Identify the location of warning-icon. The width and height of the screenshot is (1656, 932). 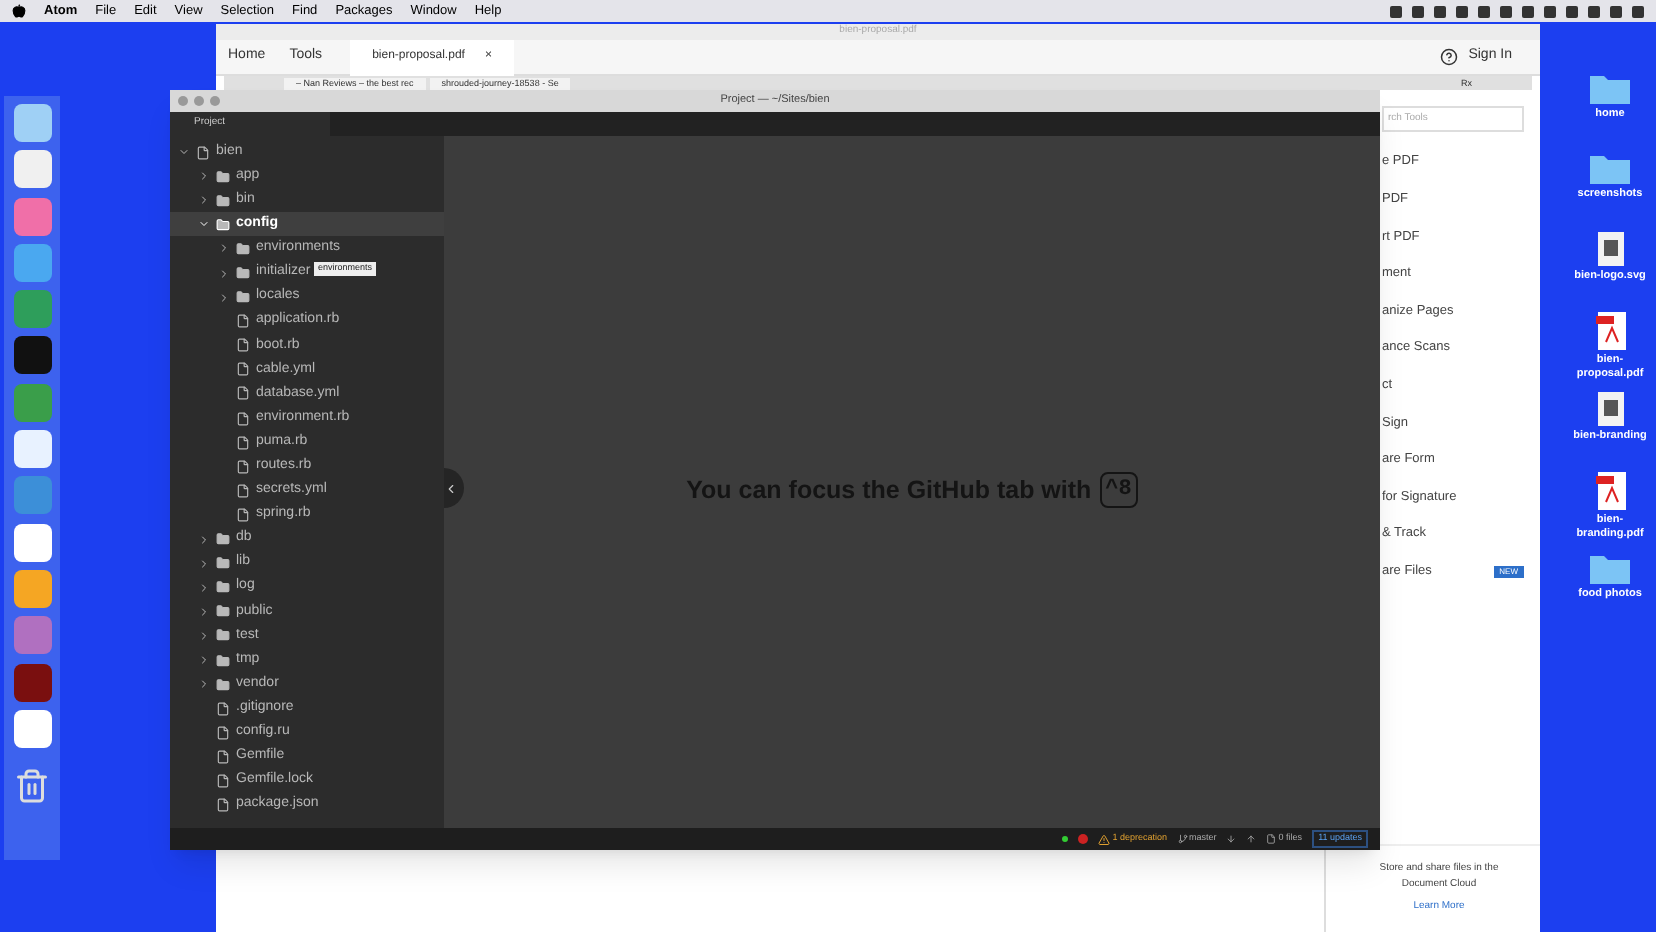
(1104, 839).